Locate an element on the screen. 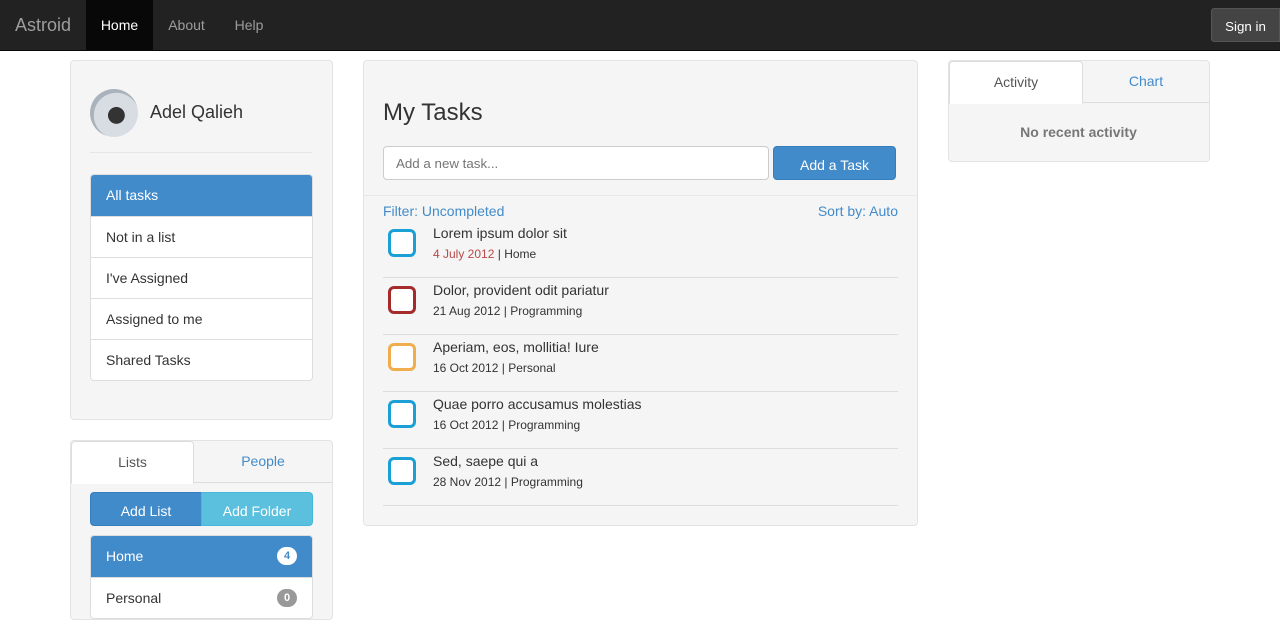 This screenshot has height=620, width=1280. sort-dropdown: Sort by: Auto is located at coordinates (858, 211).